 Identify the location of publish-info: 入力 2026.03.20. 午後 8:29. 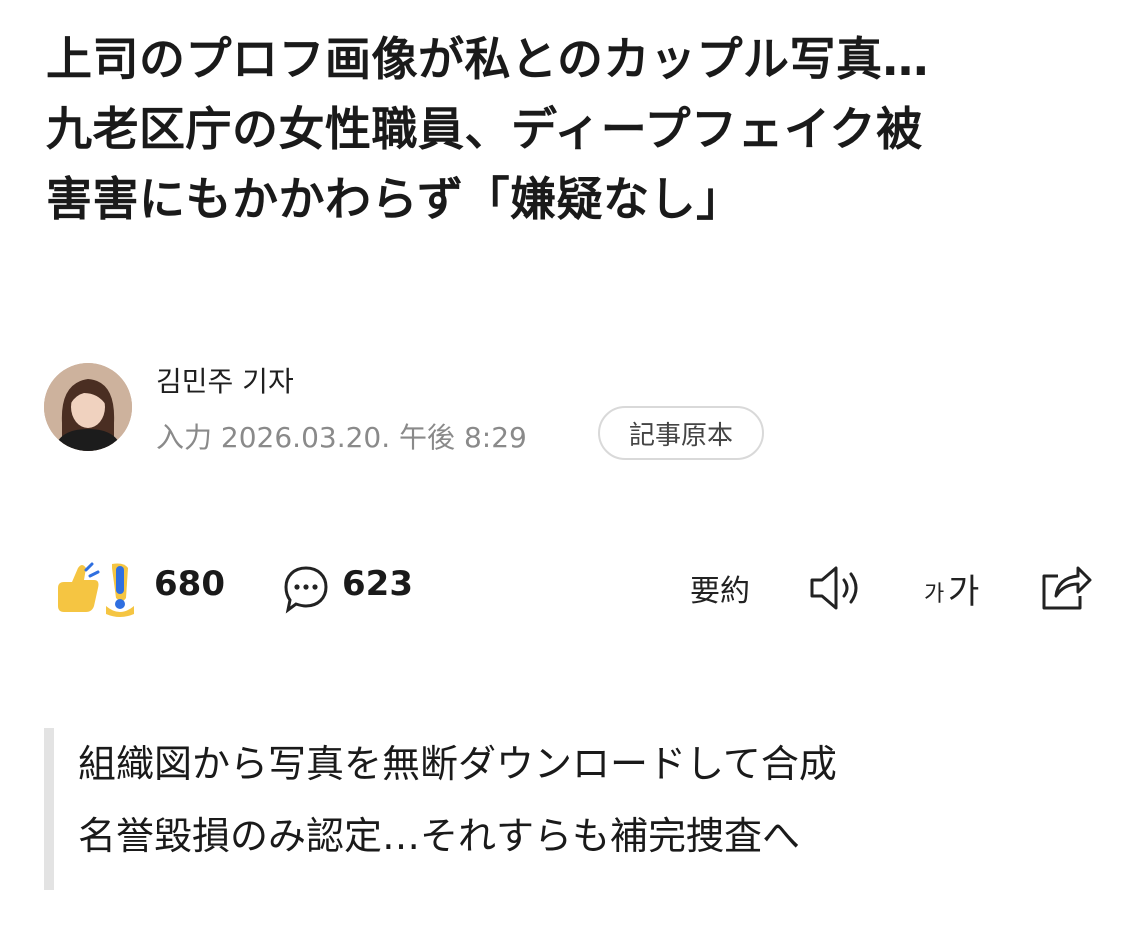
(341, 436).